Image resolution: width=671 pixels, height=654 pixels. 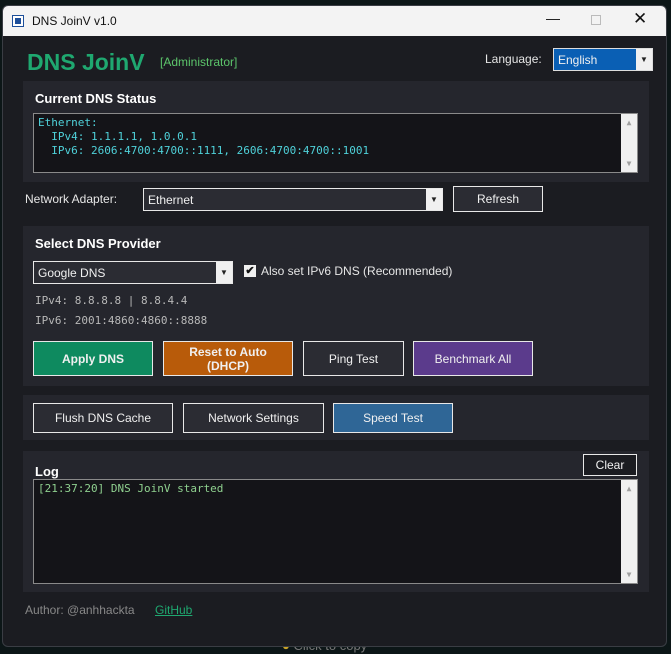 I want to click on benchmark-button: Benchmark All, so click(x=473, y=358).